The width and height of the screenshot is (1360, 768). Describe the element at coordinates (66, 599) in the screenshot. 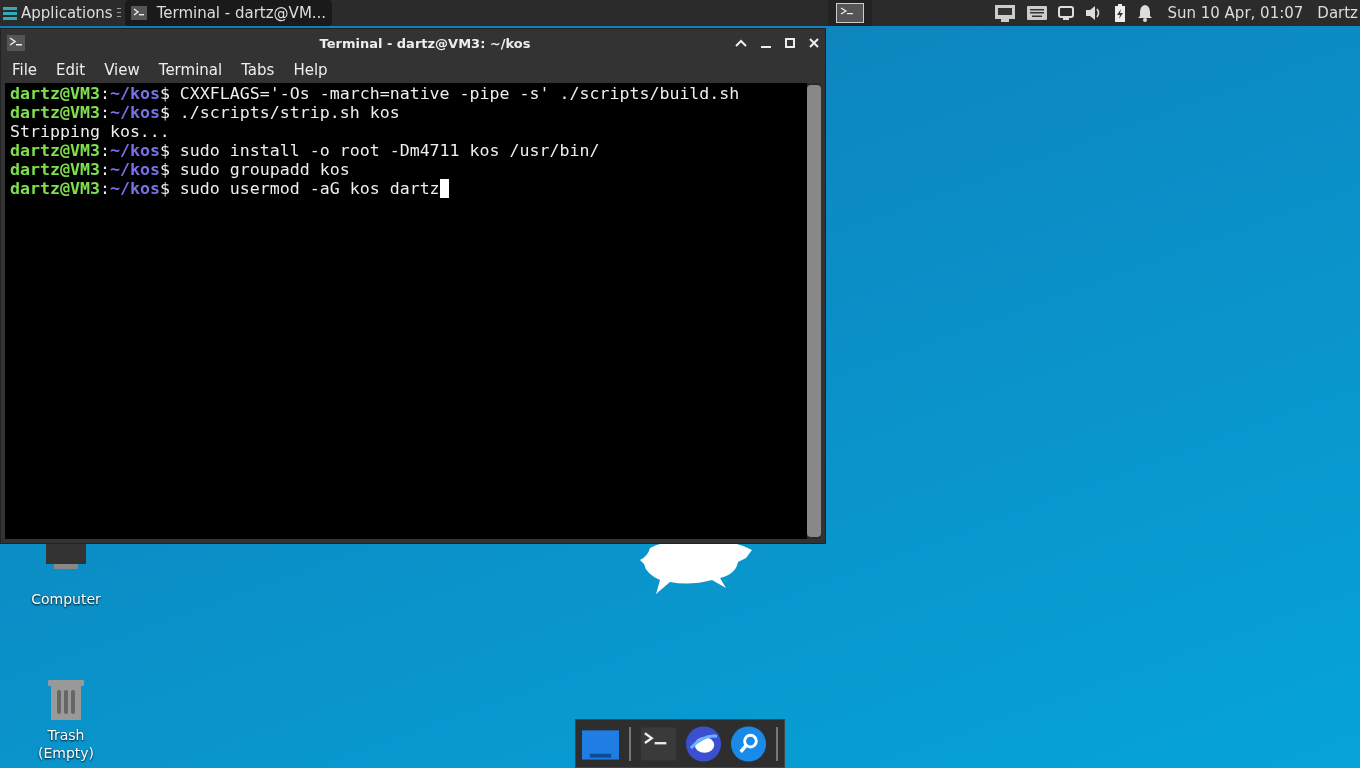

I see `desktop-icon-label: Computer` at that location.